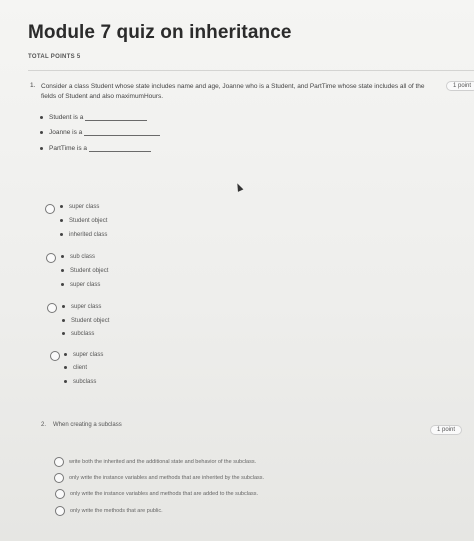 The image size is (474, 541). Describe the element at coordinates (60, 511) in the screenshot. I see `q2-option-d-radio` at that location.